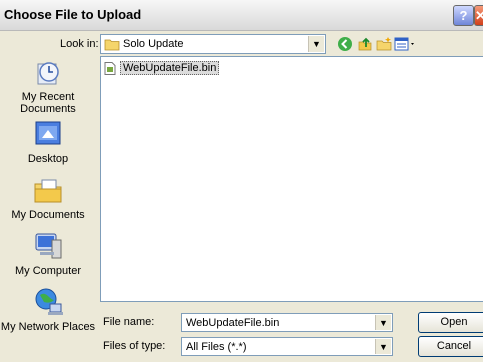  I want to click on places-item-desktop: Desktop, so click(48, 141).